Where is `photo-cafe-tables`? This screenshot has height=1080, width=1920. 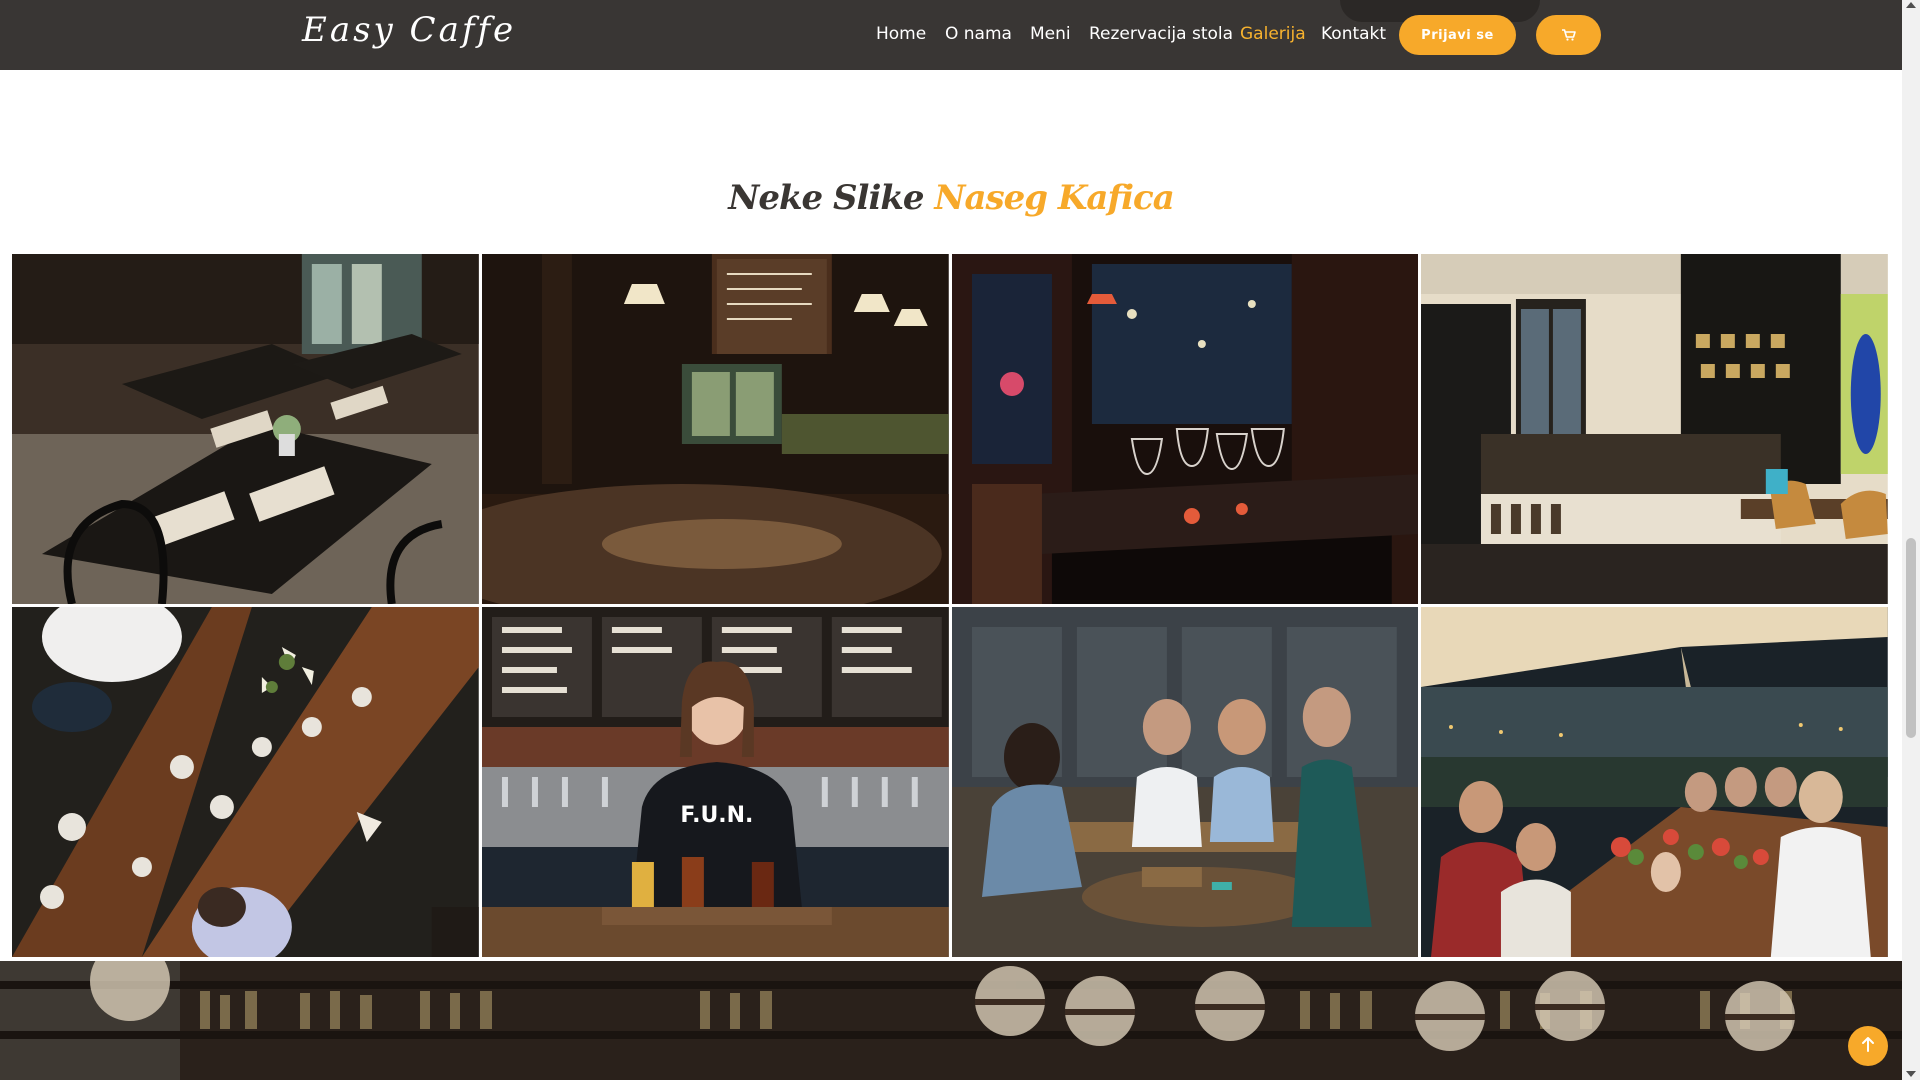
photo-cafe-tables is located at coordinates (245, 429).